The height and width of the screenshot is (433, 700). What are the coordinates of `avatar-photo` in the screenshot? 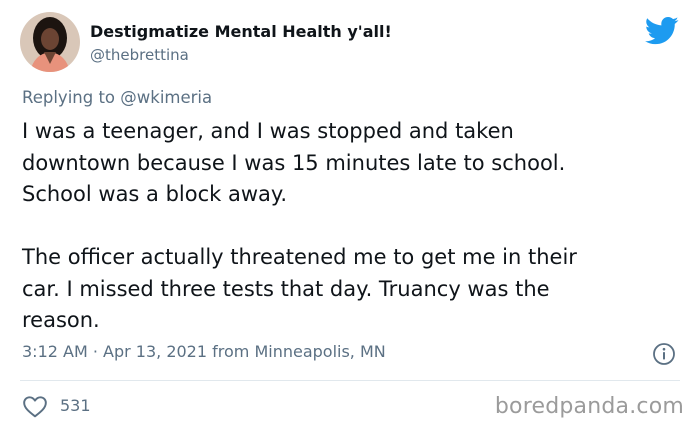 It's located at (50, 42).